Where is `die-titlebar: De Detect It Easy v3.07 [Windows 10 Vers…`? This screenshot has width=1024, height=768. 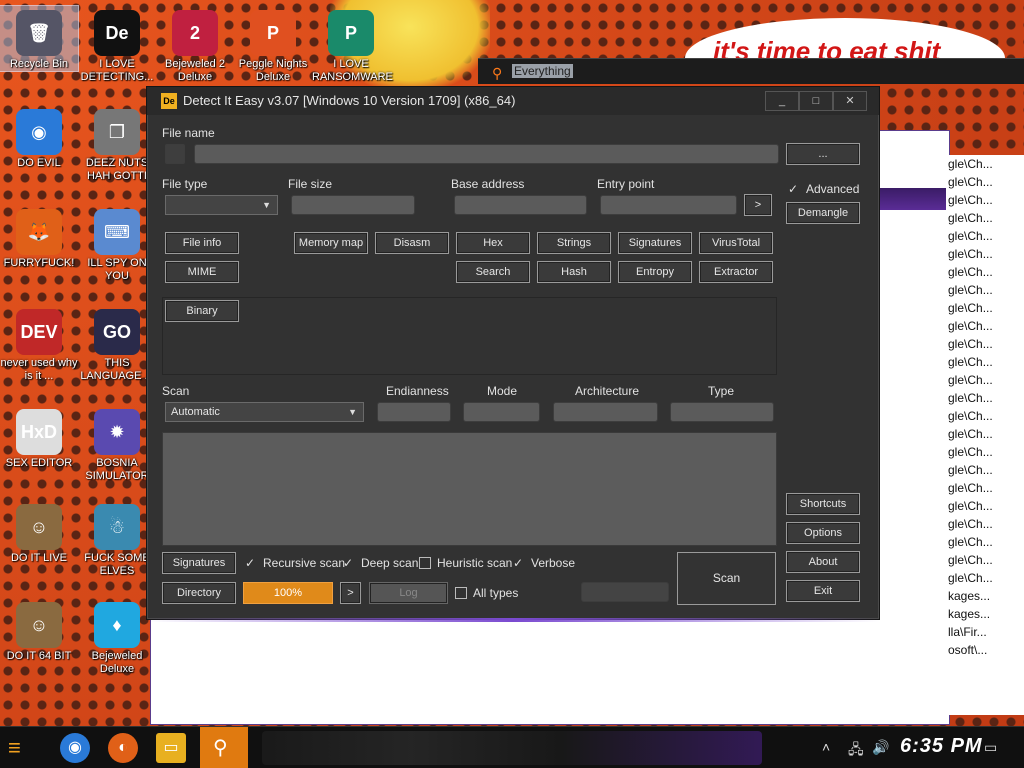
die-titlebar: De Detect It Easy v3.07 [Windows 10 Vers… is located at coordinates (513, 101).